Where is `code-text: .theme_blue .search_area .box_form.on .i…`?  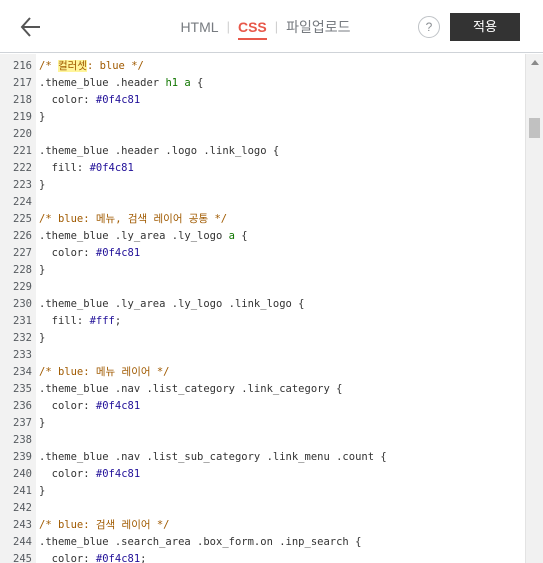 code-text: .theme_blue .search_area .box_form.on .i… is located at coordinates (200, 542).